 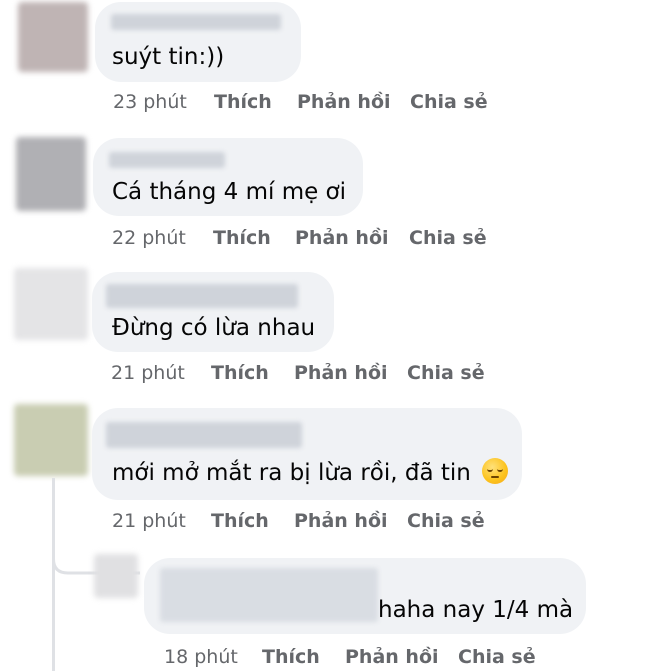 What do you see at coordinates (476, 610) in the screenshot?
I see `reply-text: haha nay 1/4 mà` at bounding box center [476, 610].